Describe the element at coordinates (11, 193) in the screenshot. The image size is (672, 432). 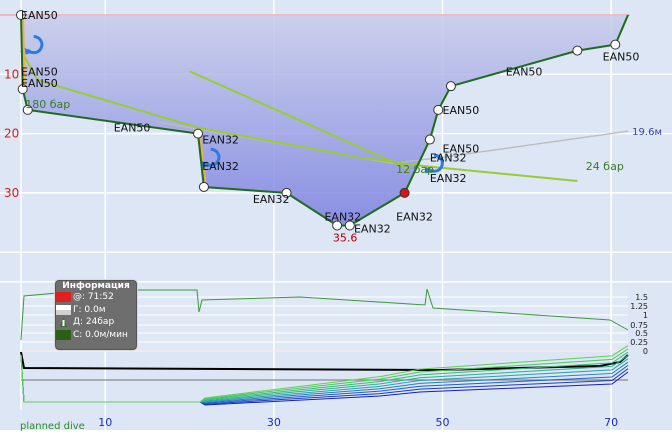
I see `y-tick-label: 30` at that location.